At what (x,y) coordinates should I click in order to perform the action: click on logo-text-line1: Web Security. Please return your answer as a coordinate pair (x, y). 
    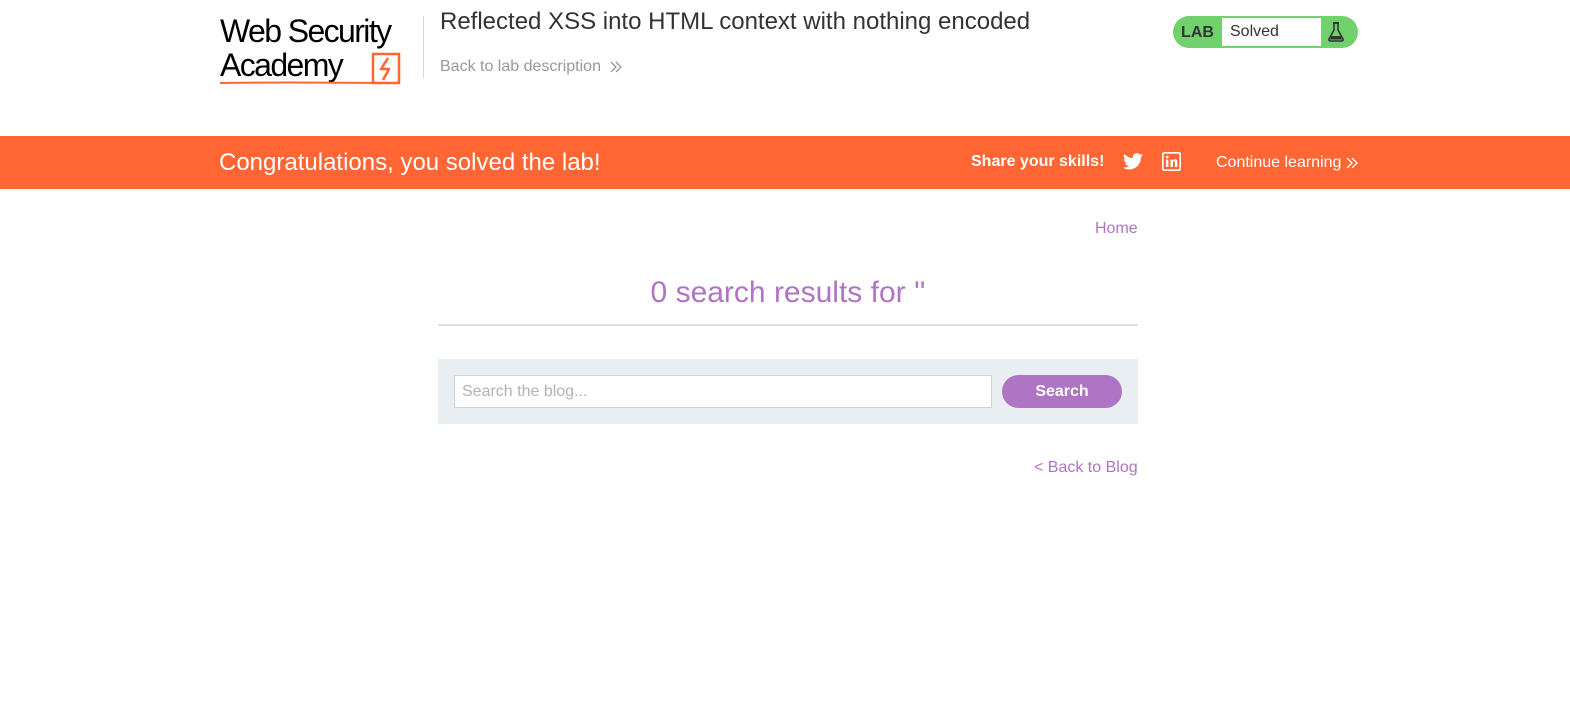
    Looking at the image, I should click on (306, 31).